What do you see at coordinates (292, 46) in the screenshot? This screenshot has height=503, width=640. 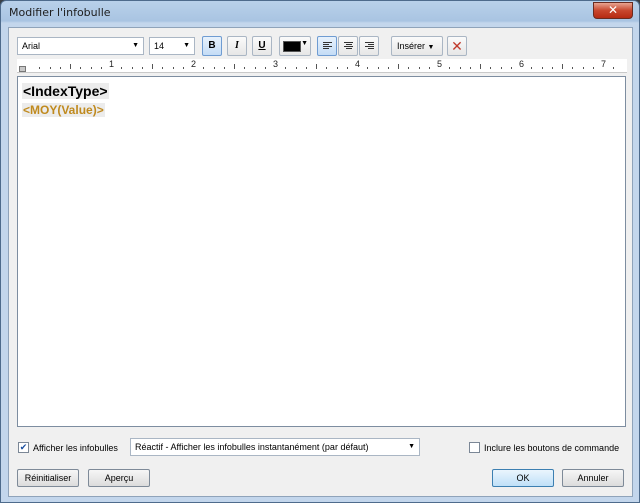 I see `color-swatch` at bounding box center [292, 46].